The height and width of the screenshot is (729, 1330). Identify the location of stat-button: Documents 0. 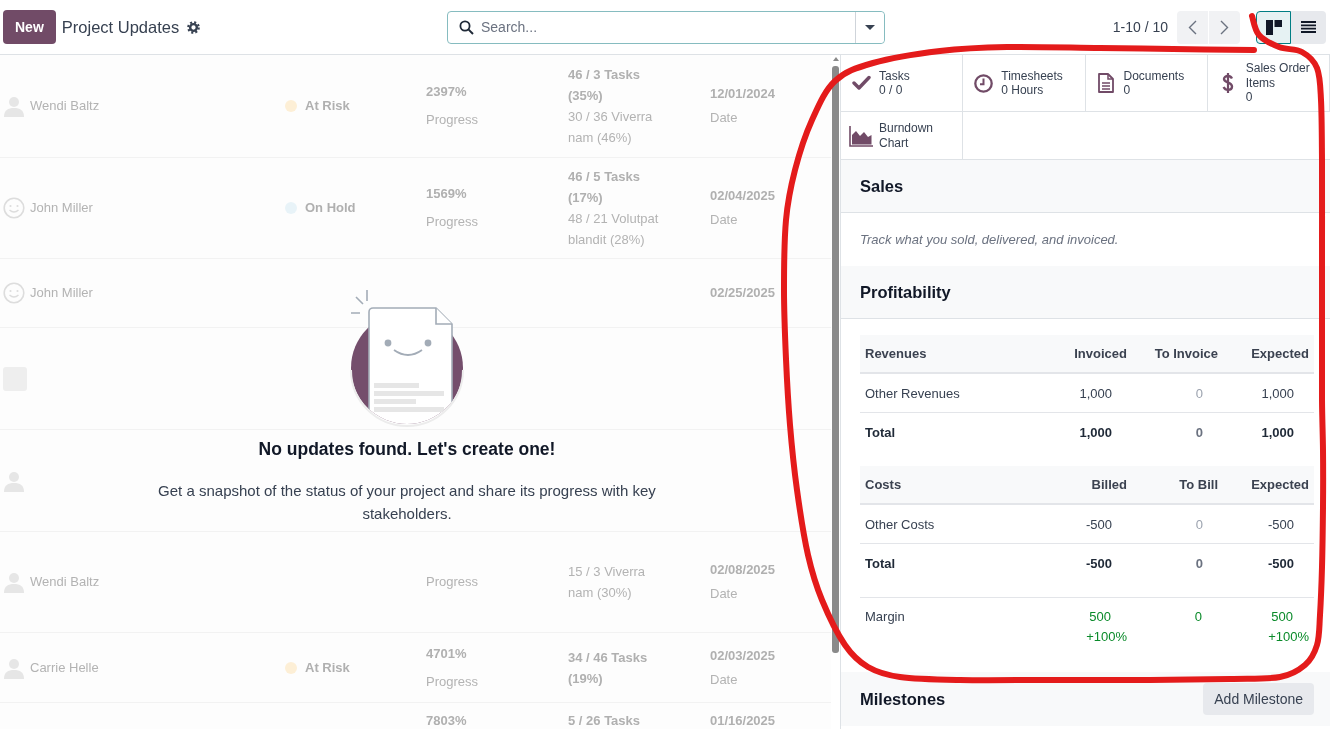
(1146, 83).